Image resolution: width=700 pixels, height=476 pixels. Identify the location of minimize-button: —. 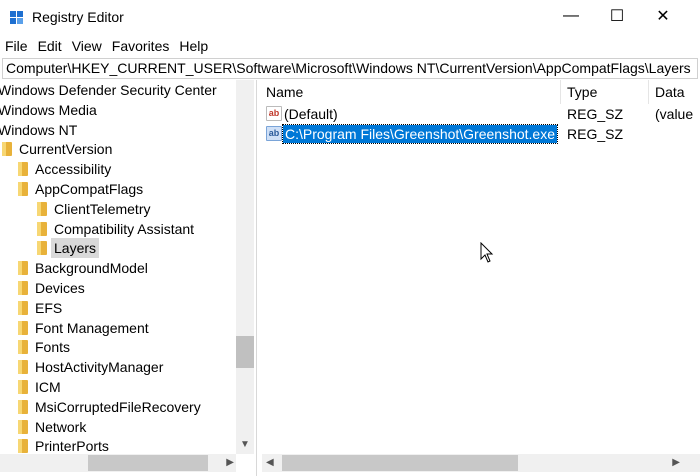
(571, 16).